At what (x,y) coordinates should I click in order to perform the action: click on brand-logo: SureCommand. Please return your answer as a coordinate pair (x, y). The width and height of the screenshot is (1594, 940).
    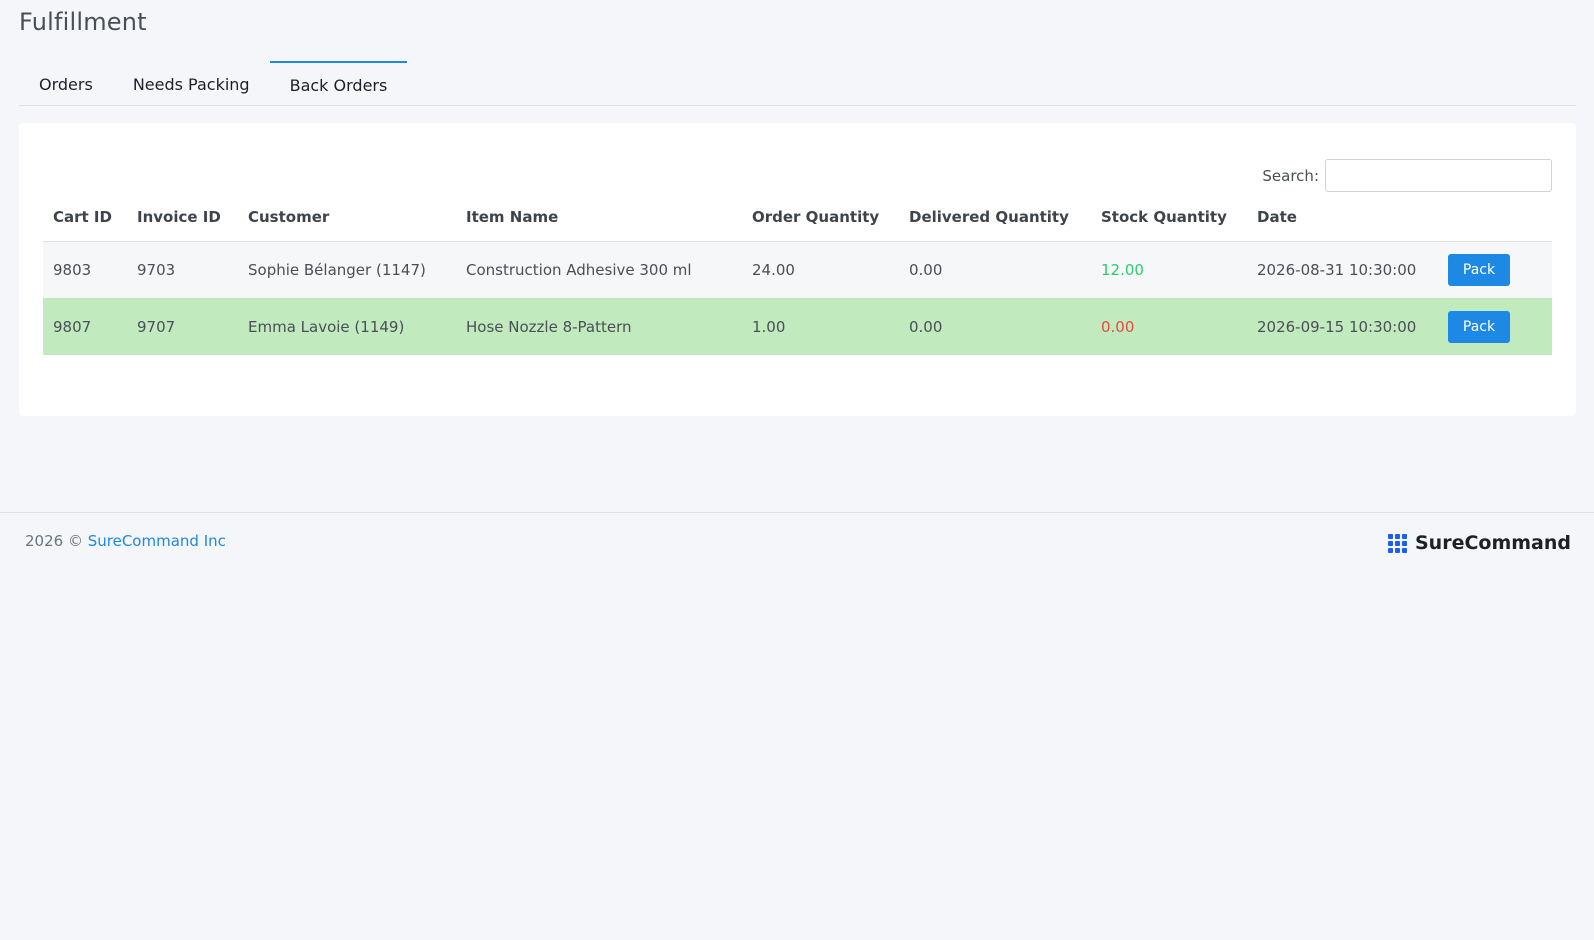
    Looking at the image, I should click on (1479, 543).